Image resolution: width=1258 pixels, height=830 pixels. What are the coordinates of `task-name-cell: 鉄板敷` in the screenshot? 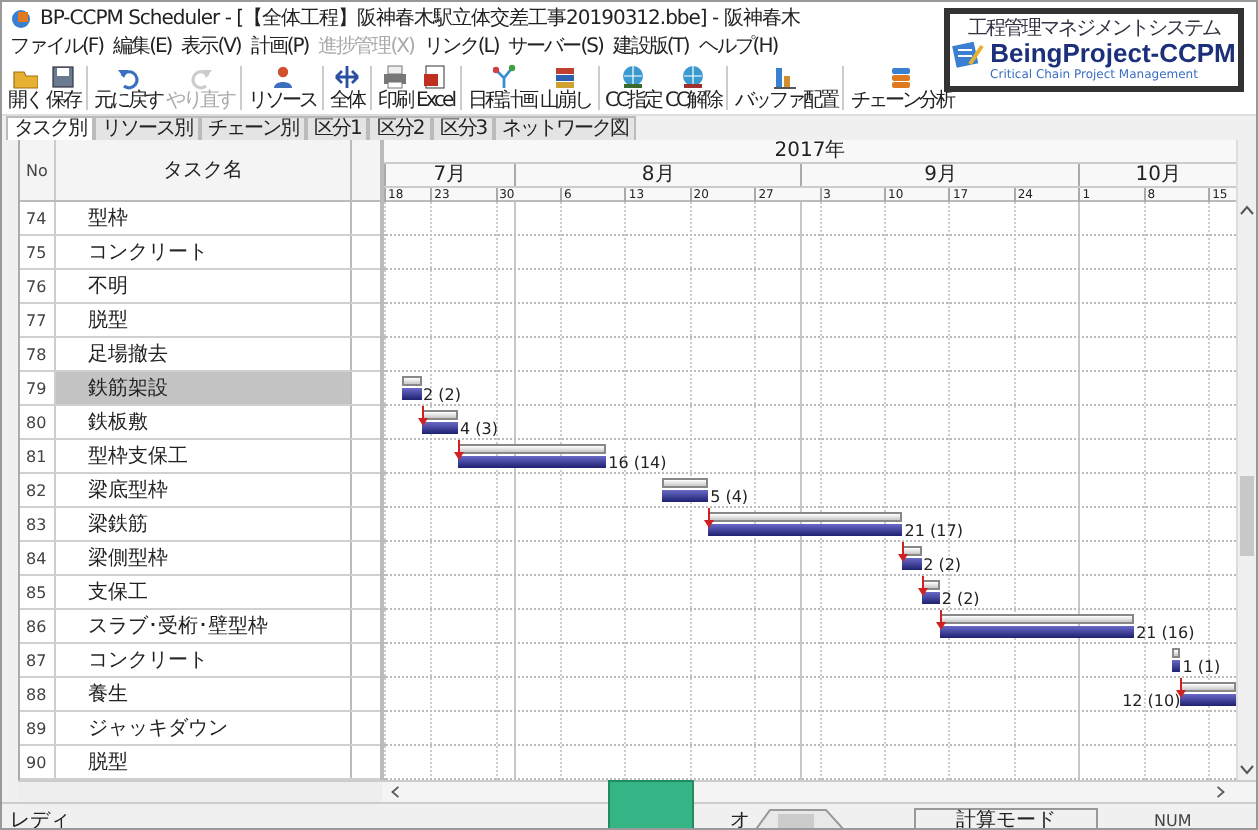 It's located at (204, 422).